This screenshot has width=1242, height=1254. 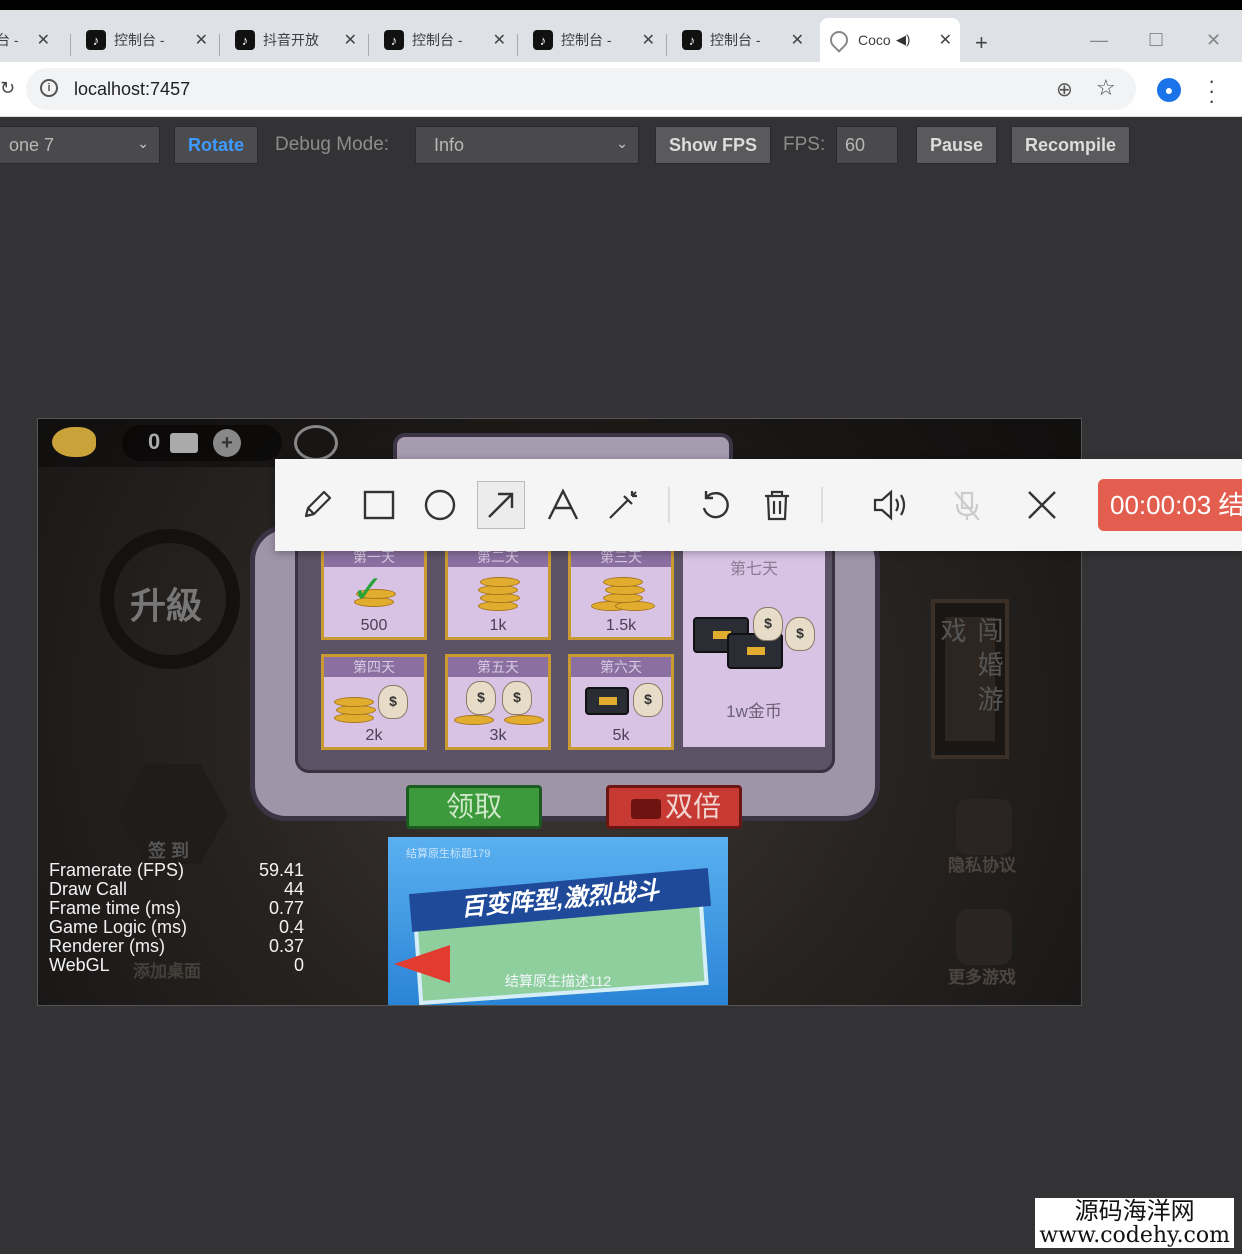 I want to click on close-icon, so click(x=1042, y=505).